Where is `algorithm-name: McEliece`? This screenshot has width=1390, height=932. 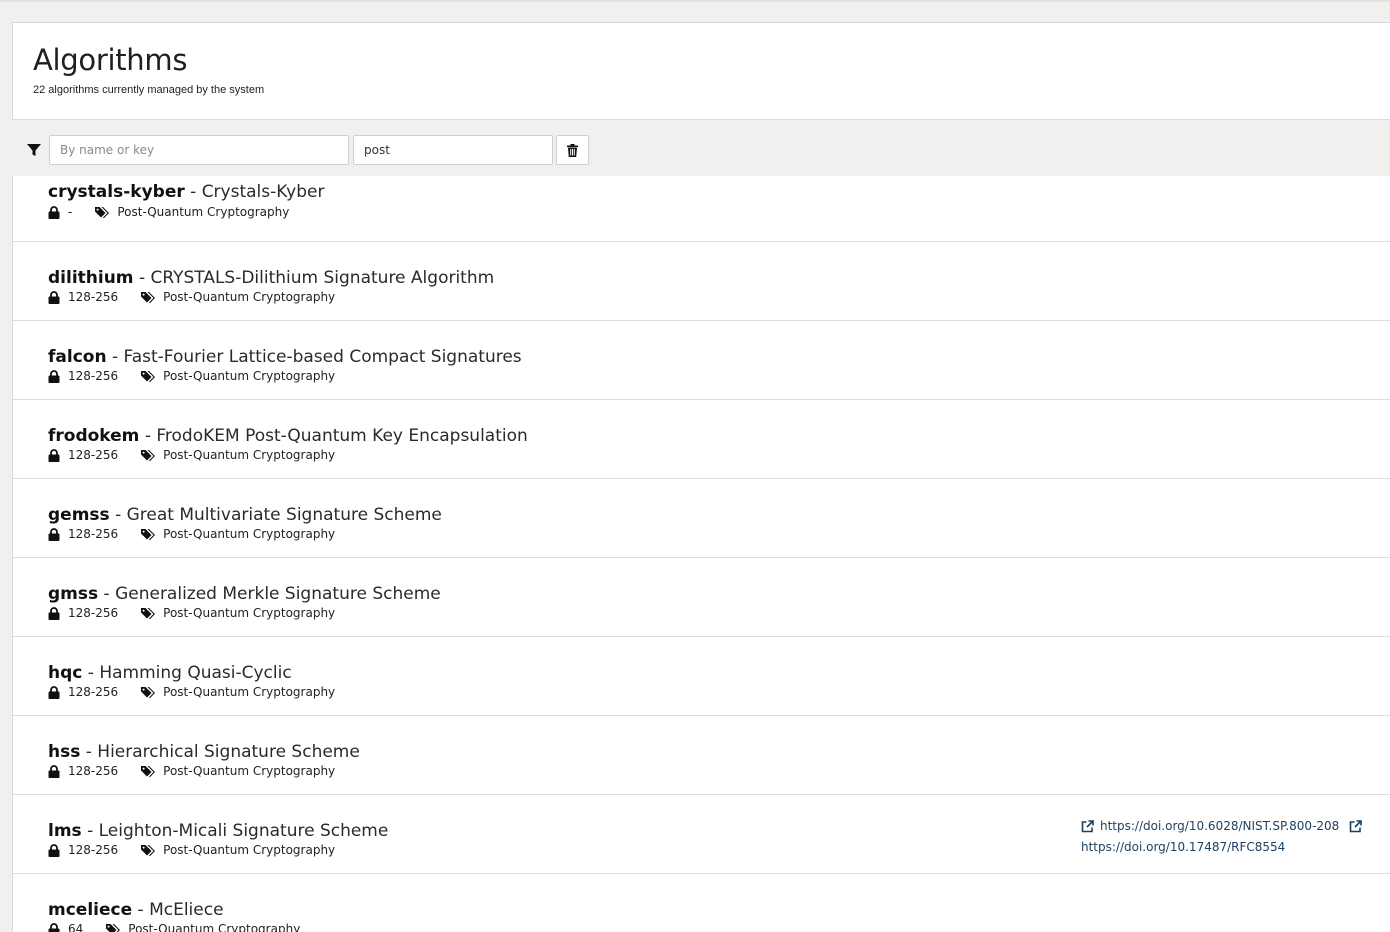 algorithm-name: McEliece is located at coordinates (186, 910).